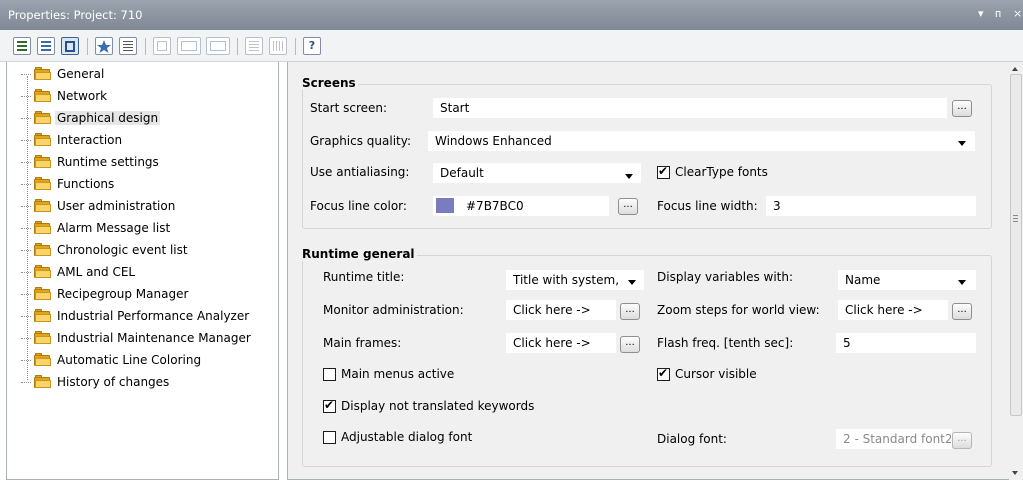  I want to click on tree-item: Graphical design, so click(91, 118).